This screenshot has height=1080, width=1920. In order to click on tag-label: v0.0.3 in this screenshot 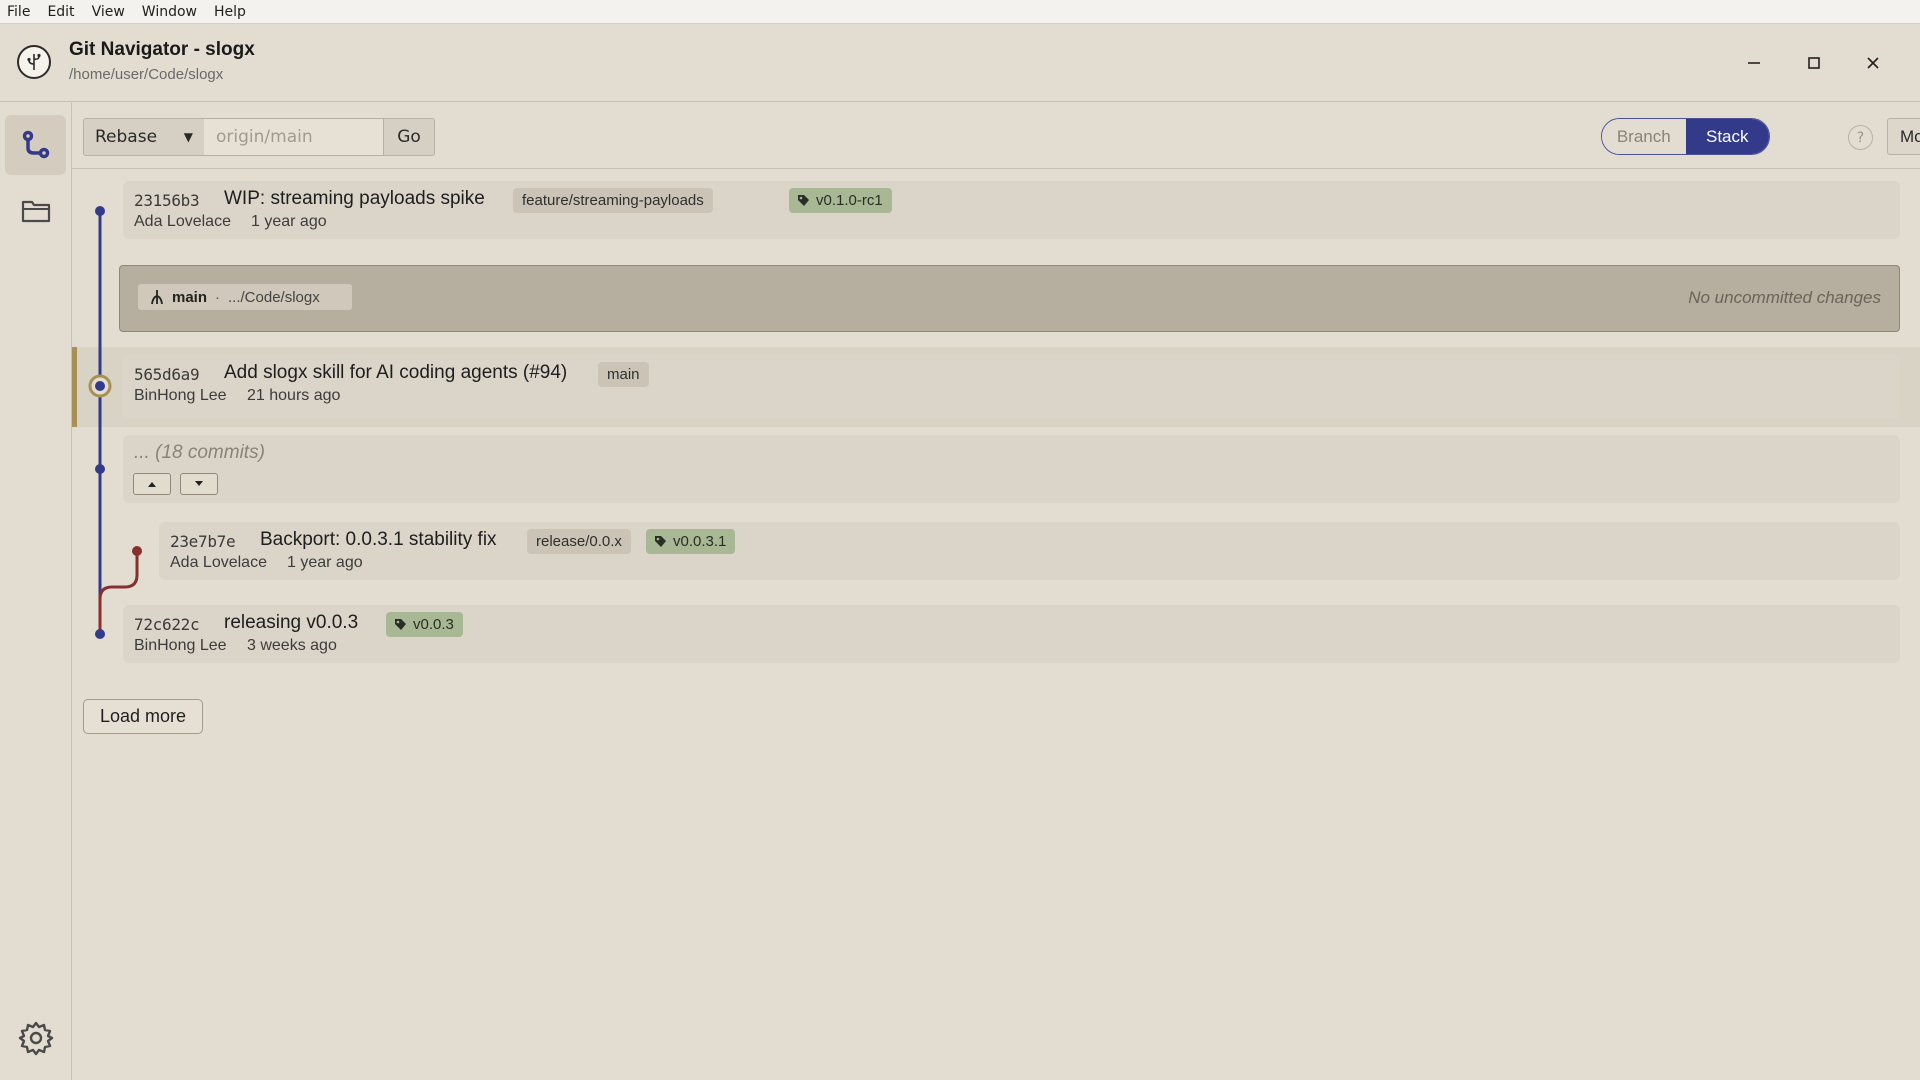, I will do `click(433, 624)`.